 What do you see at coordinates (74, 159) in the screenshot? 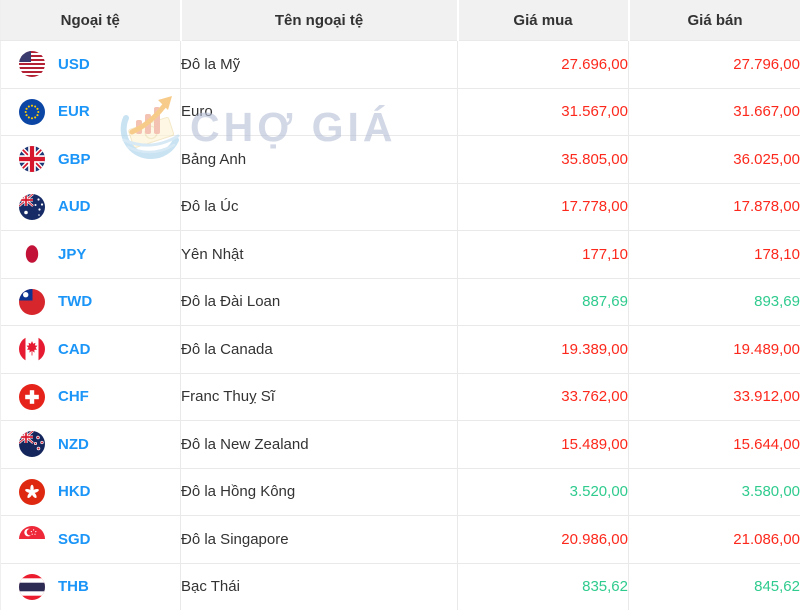
I see `currency-code-link: GBP` at bounding box center [74, 159].